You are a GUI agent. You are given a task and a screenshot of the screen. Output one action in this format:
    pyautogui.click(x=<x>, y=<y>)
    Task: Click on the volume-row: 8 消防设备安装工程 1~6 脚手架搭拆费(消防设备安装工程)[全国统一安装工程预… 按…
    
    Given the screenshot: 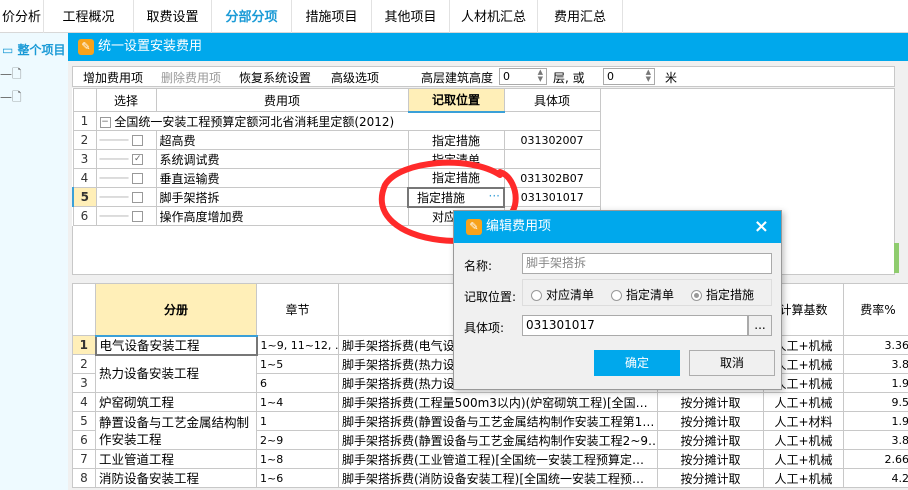 What is the action you would take?
    pyautogui.click(x=490, y=478)
    